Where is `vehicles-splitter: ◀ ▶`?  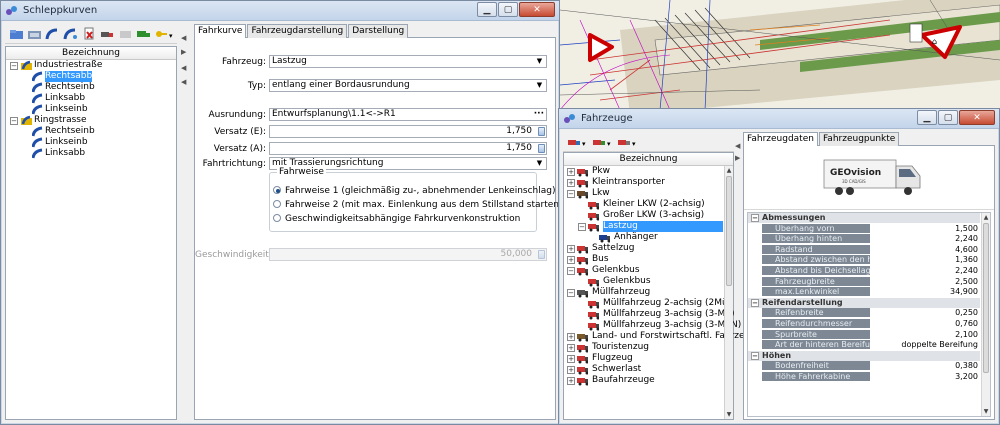
vehicles-splitter: ◀ ▶ is located at coordinates (739, 276).